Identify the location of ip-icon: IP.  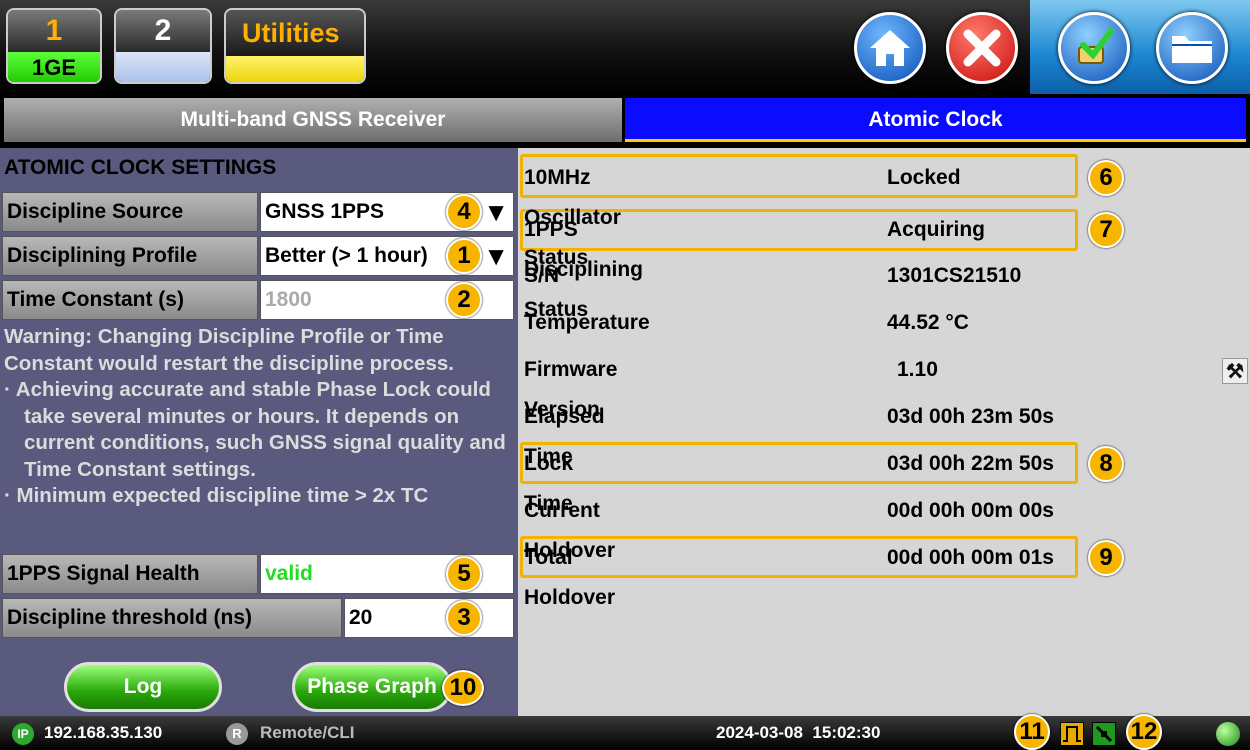
(23, 734).